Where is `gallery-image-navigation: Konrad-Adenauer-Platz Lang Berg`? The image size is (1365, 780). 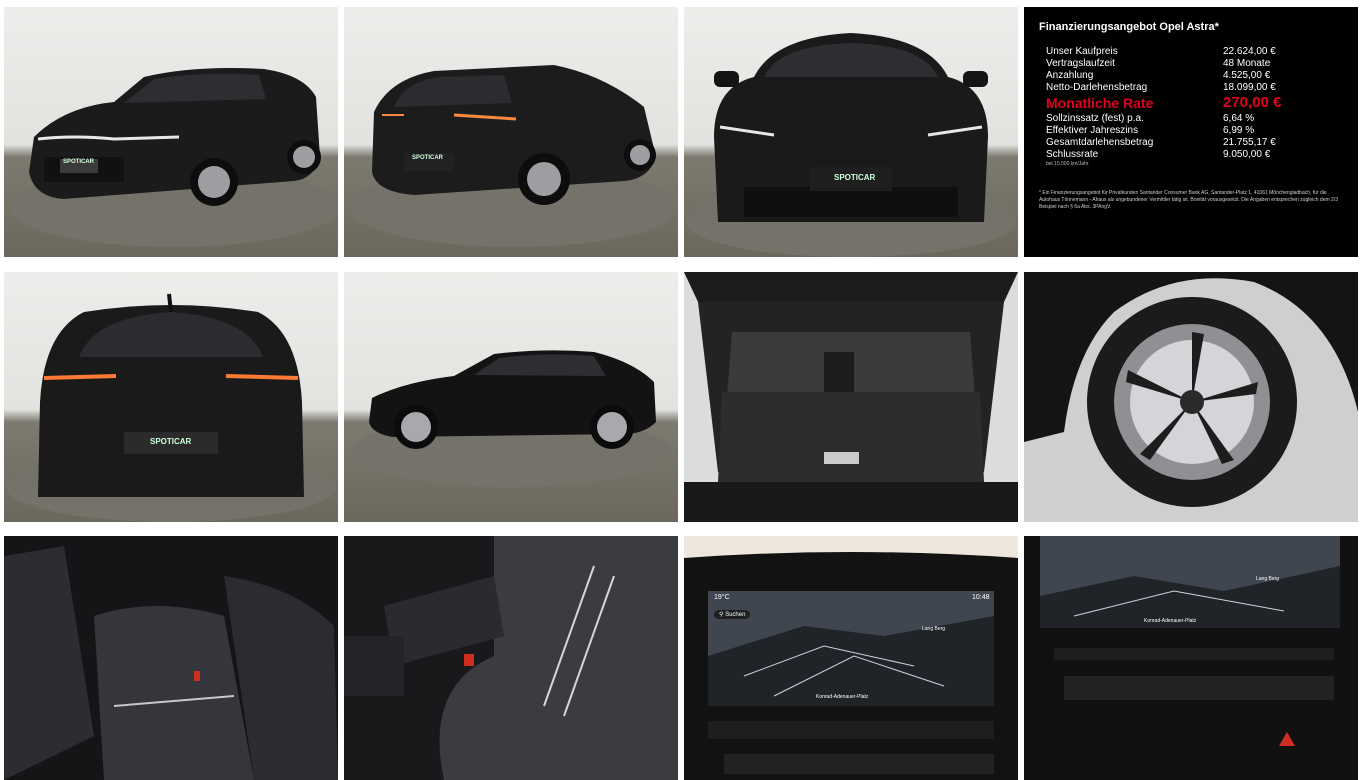
gallery-image-navigation: Konrad-Adenauer-Platz Lang Berg is located at coordinates (1191, 658).